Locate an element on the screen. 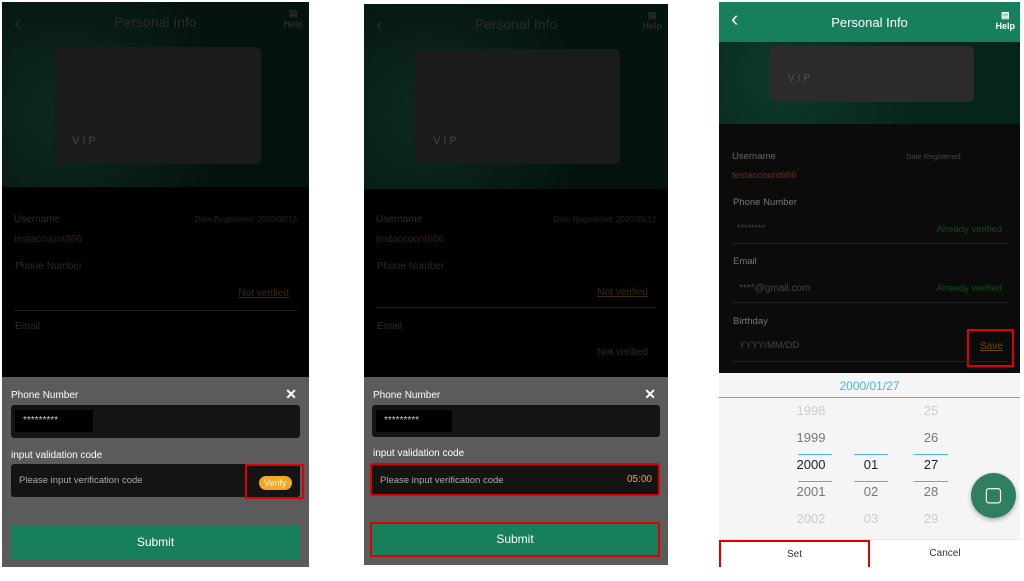 The height and width of the screenshot is (581, 1024). email-status: Already verified is located at coordinates (969, 288).